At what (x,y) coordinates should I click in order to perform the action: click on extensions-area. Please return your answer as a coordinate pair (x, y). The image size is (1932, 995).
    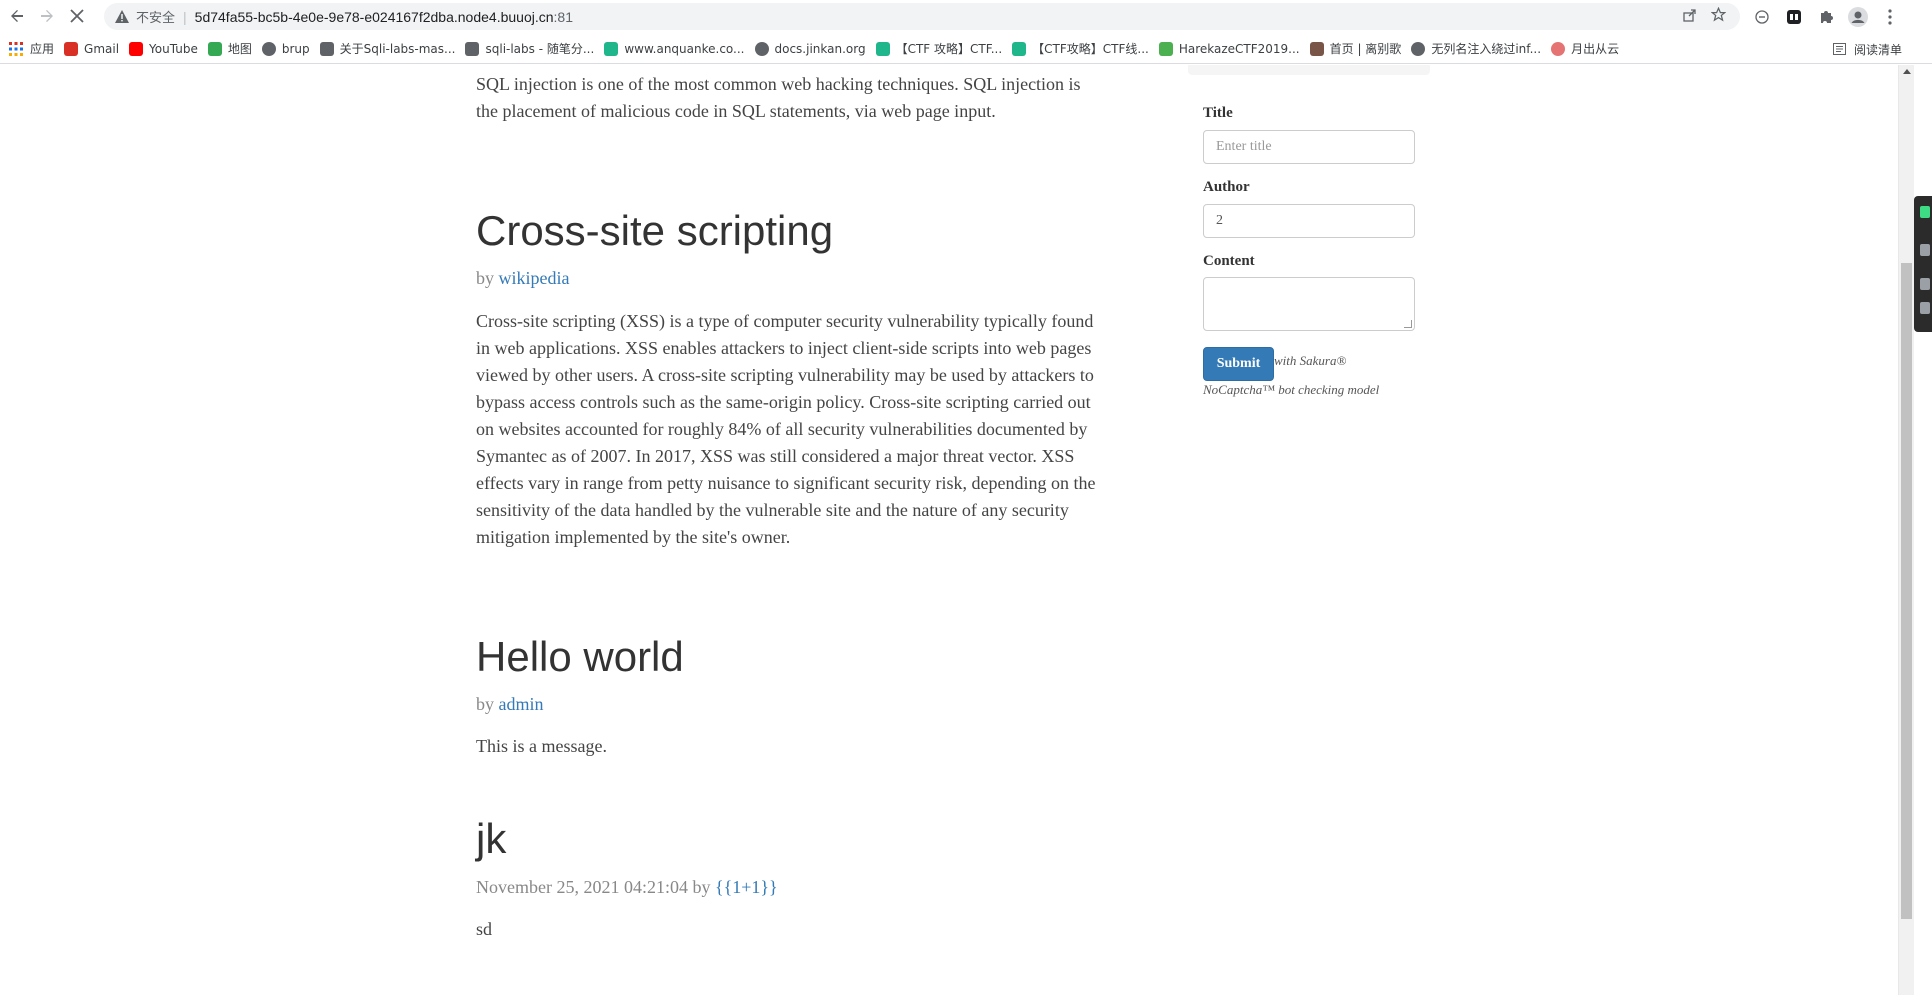
    Looking at the image, I should click on (1826, 17).